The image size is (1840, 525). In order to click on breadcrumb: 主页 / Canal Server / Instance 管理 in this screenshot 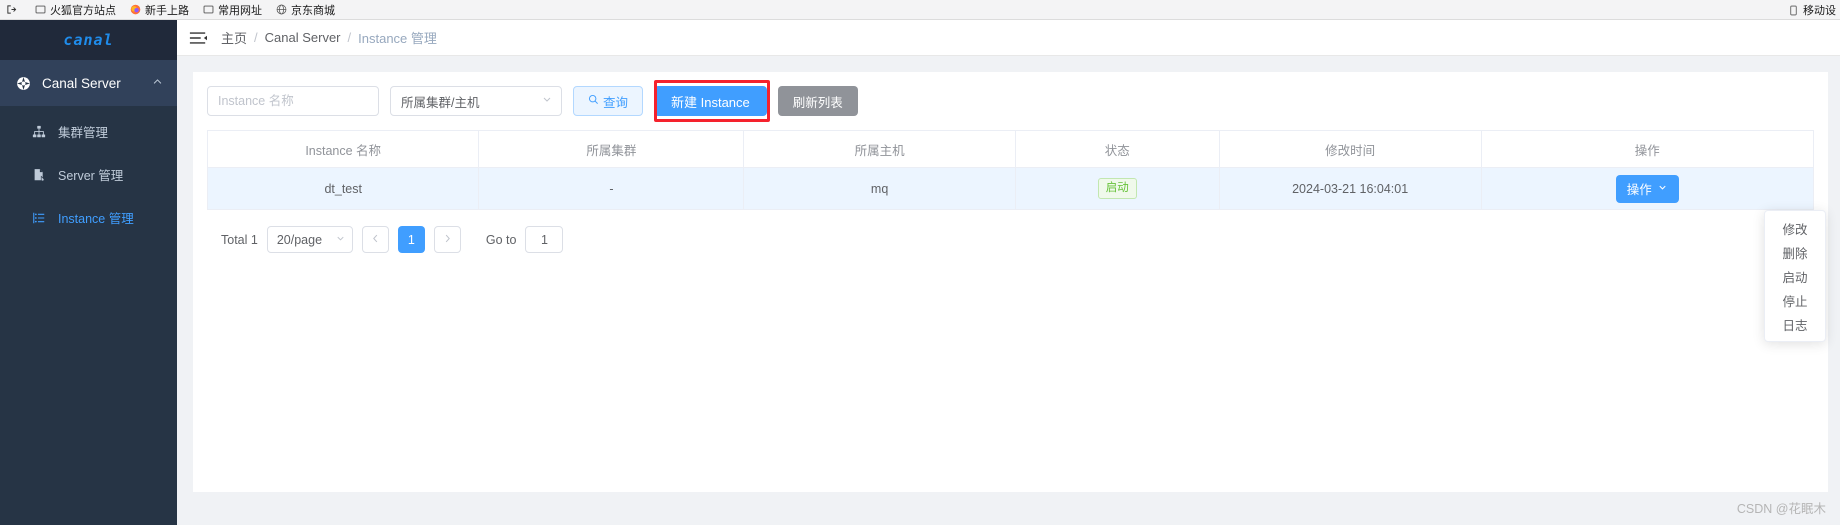, I will do `click(329, 37)`.